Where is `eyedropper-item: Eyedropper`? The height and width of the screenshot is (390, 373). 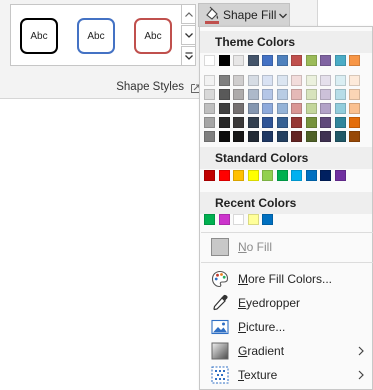
eyedropper-item: Eyedropper is located at coordinates (286, 303).